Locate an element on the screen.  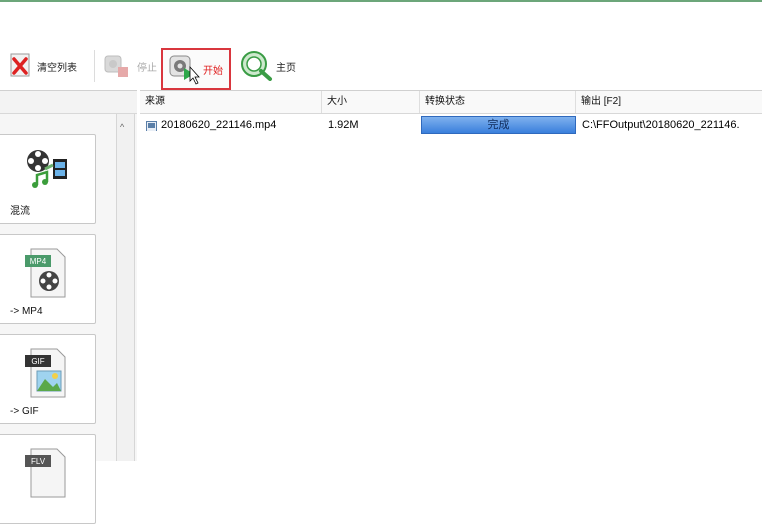
file-list-header: 来源 大小 转换状态 输出 [F2] is located at coordinates (451, 102).